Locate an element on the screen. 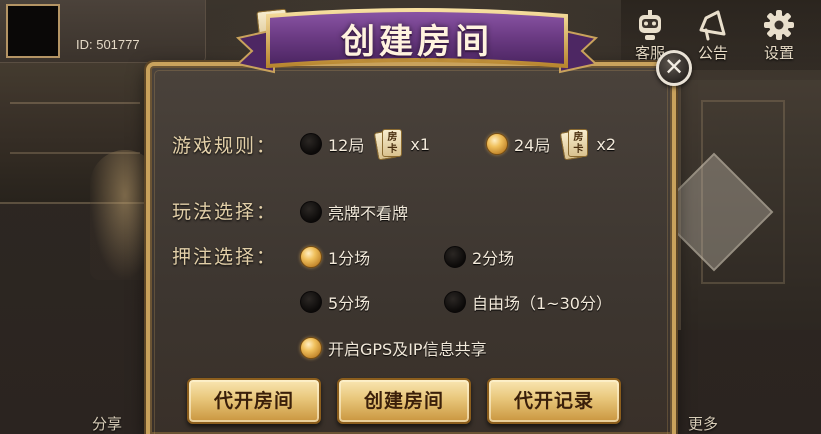  close-button: ✕ is located at coordinates (674, 68).